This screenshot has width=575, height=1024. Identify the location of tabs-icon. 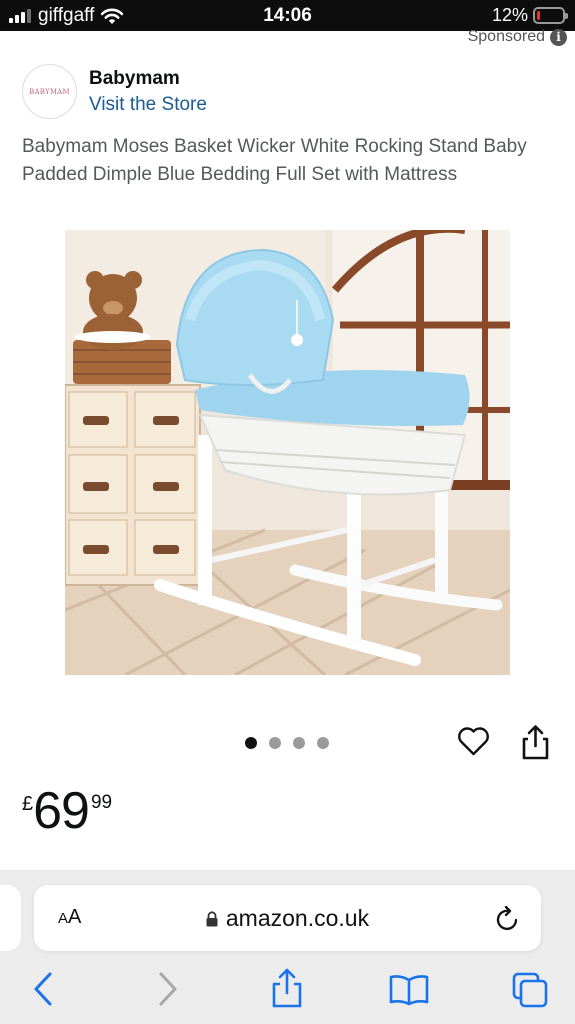
(530, 990).